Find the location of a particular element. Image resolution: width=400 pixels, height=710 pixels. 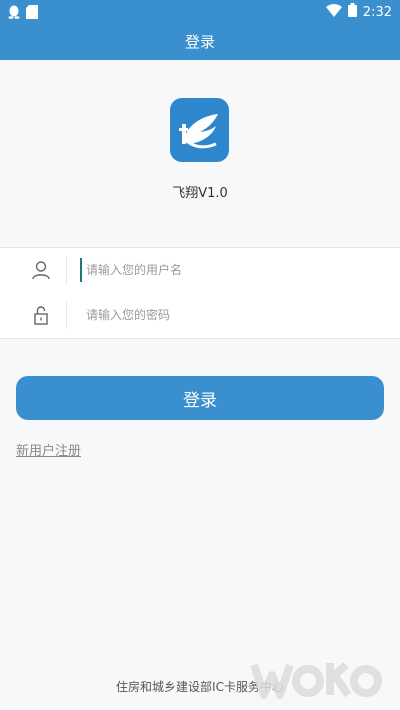

password-divider is located at coordinates (66, 315).